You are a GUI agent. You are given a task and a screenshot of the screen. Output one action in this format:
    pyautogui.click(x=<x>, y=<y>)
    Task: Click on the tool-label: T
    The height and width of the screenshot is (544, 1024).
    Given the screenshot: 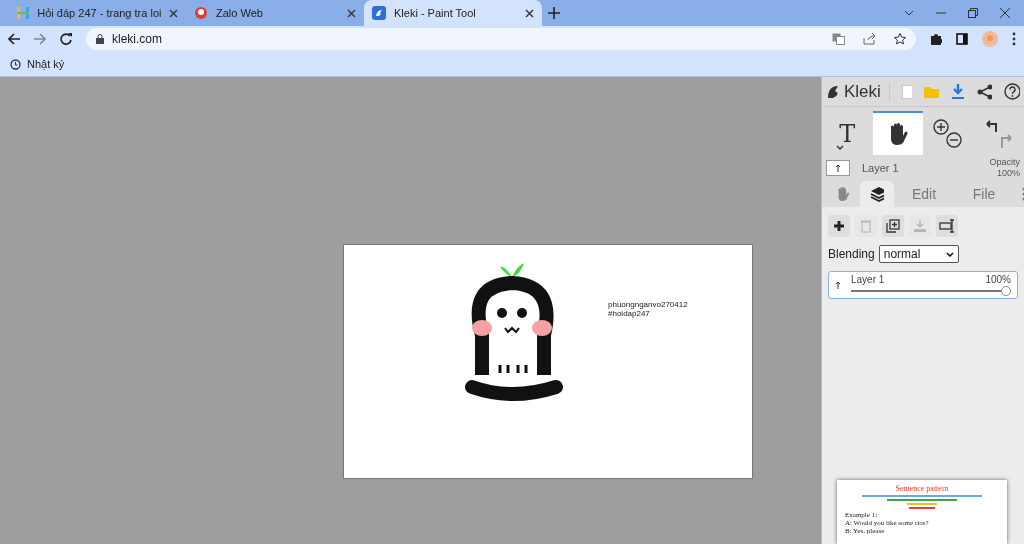 What is the action you would take?
    pyautogui.click(x=847, y=134)
    